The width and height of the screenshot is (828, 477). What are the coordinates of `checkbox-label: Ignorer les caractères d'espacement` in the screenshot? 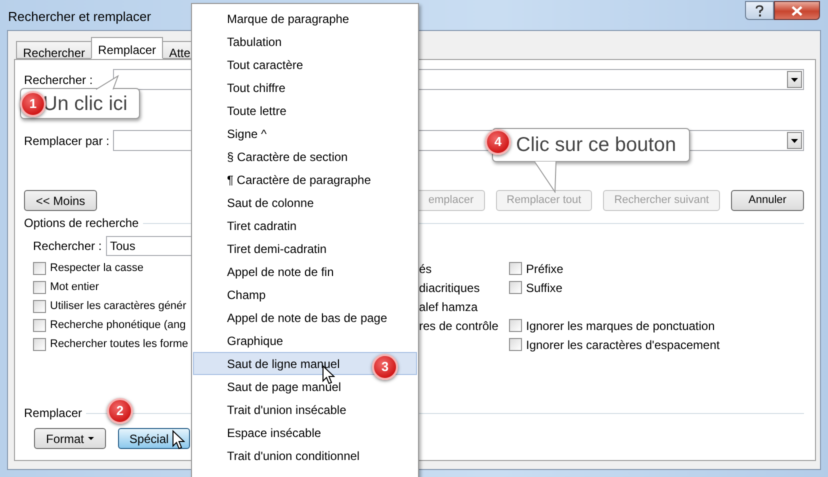 It's located at (623, 345).